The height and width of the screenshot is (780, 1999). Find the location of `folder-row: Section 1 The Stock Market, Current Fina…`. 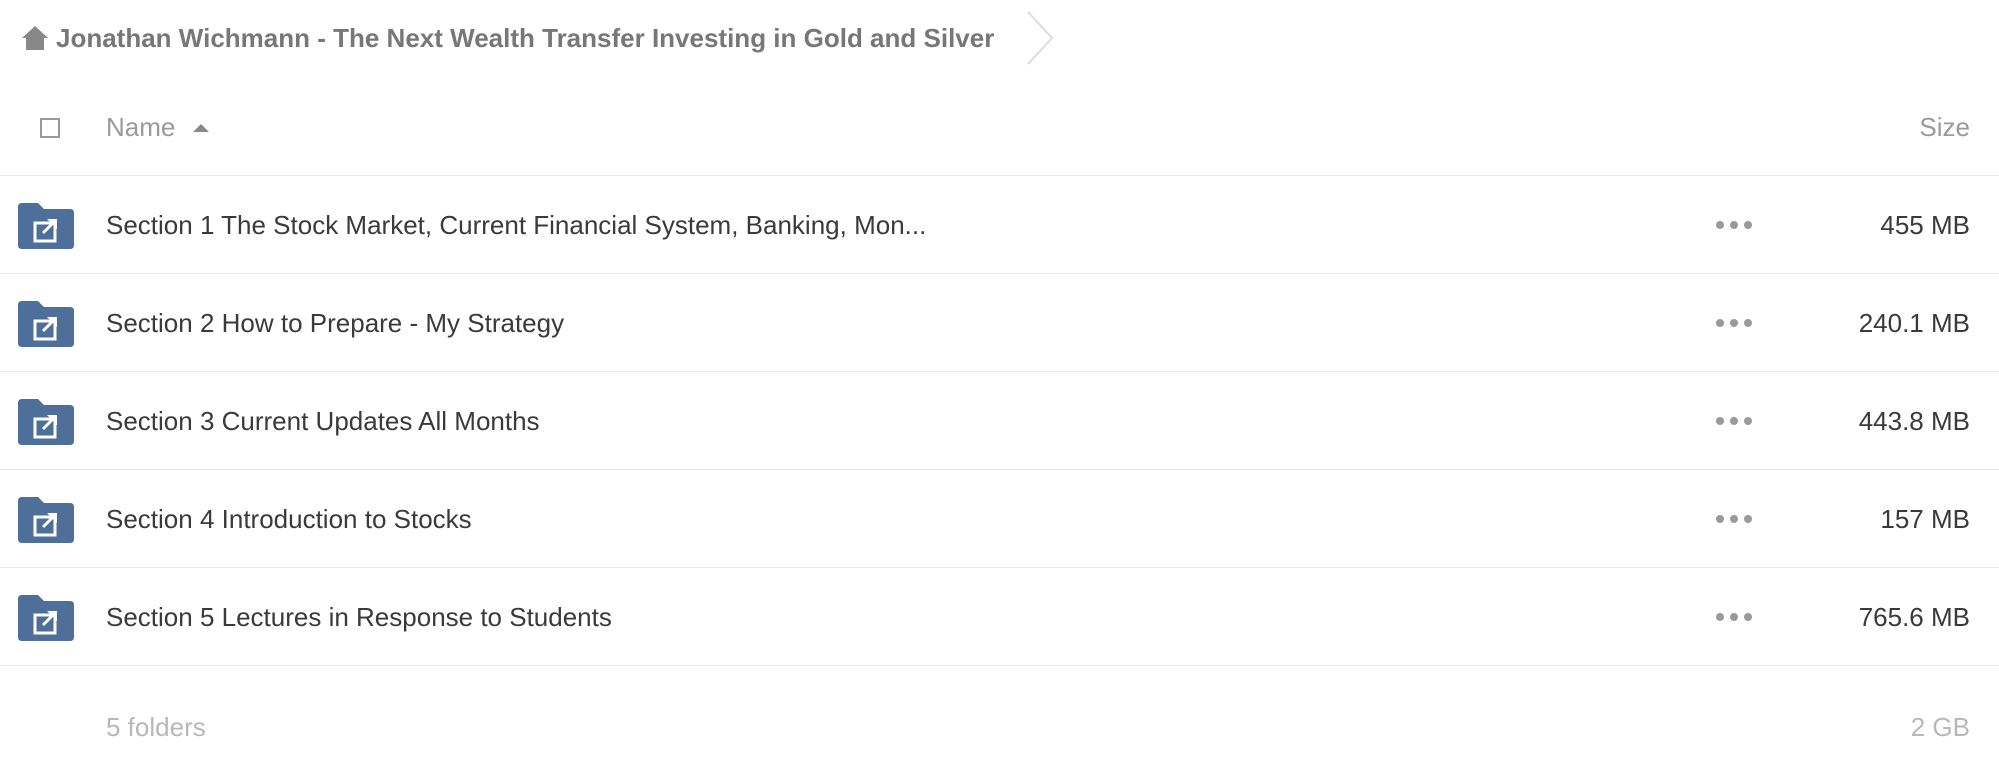

folder-row: Section 1 The Stock Market, Current Fina… is located at coordinates (999, 225).